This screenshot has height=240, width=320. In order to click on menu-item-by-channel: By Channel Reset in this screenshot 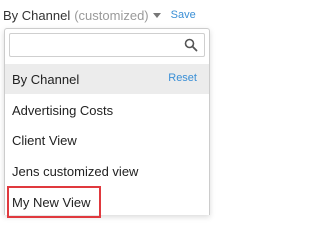, I will do `click(107, 79)`.